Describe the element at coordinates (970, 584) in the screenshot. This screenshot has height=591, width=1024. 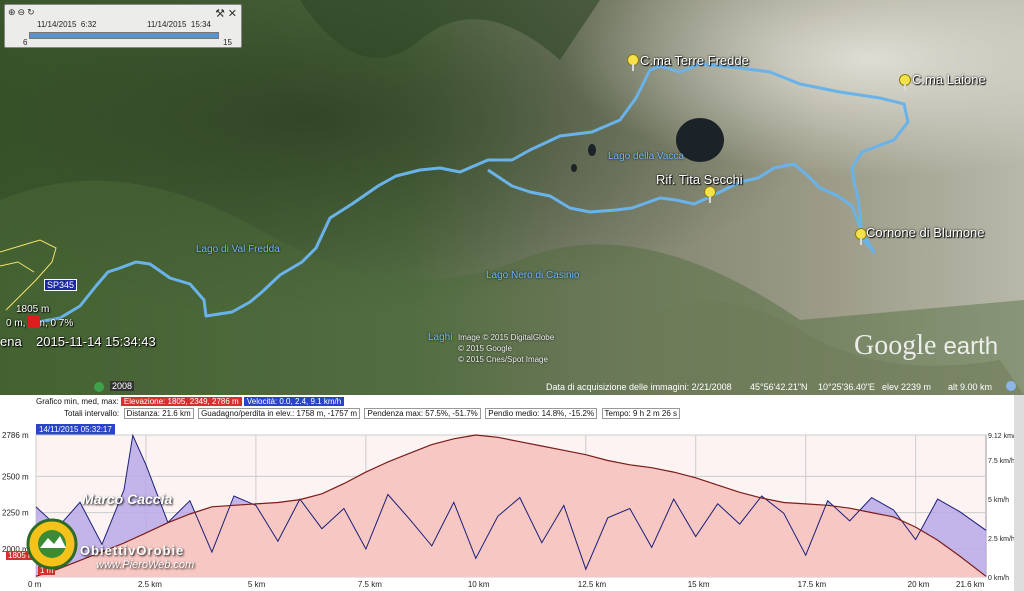
I see `x-axis-tick: 21.6 km` at that location.